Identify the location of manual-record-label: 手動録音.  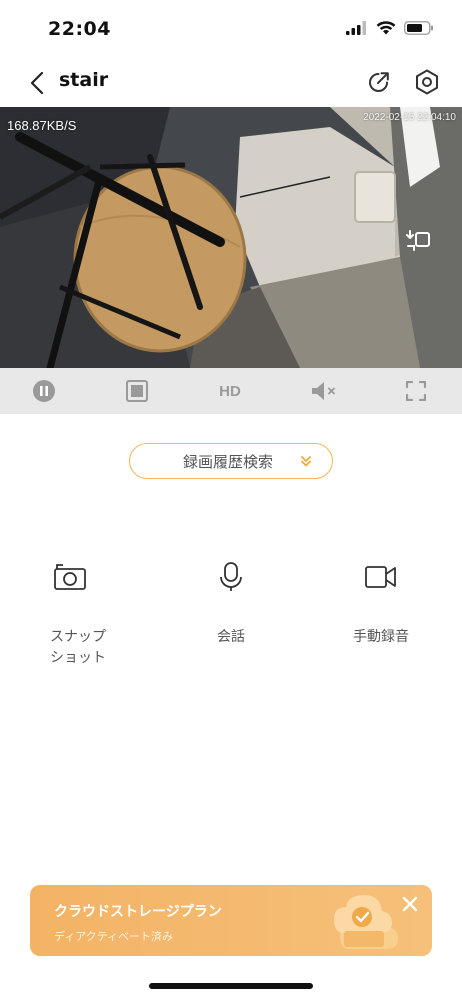
(381, 637).